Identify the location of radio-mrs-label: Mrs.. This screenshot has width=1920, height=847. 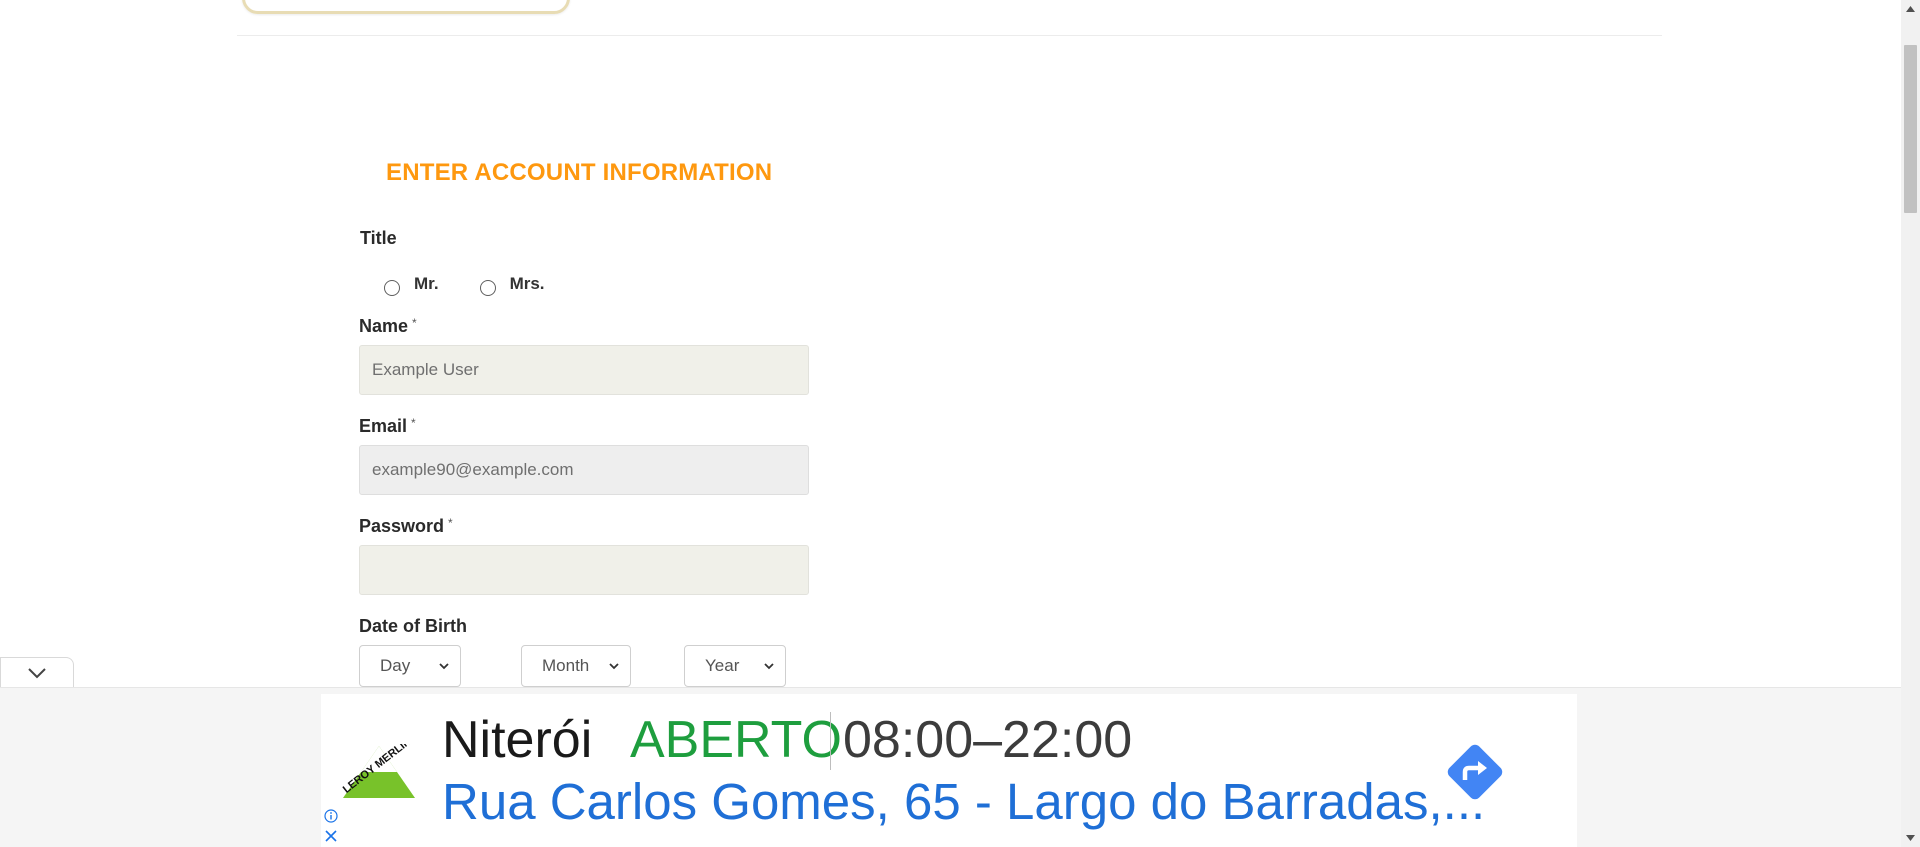
(527, 284).